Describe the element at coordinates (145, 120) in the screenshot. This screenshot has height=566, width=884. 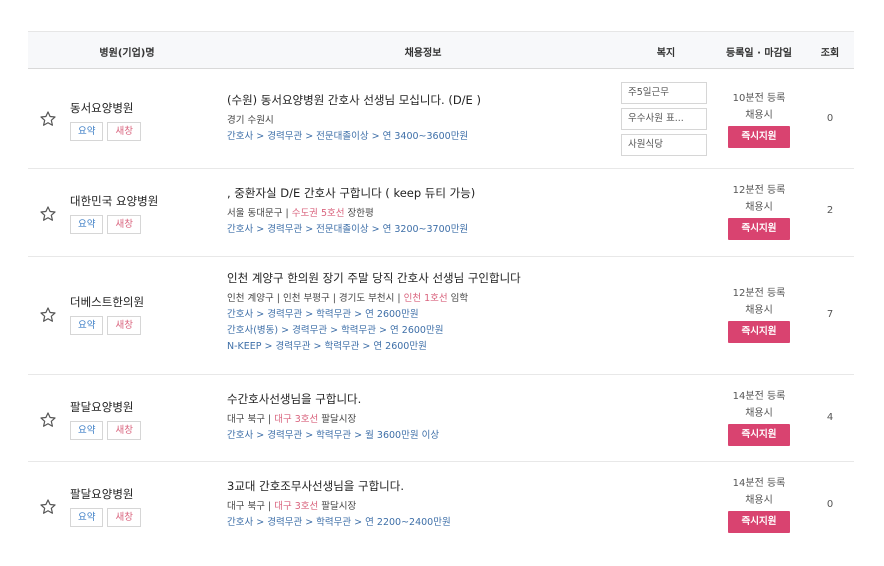
I see `company-cell: 동서요양병원 요약 새창` at that location.